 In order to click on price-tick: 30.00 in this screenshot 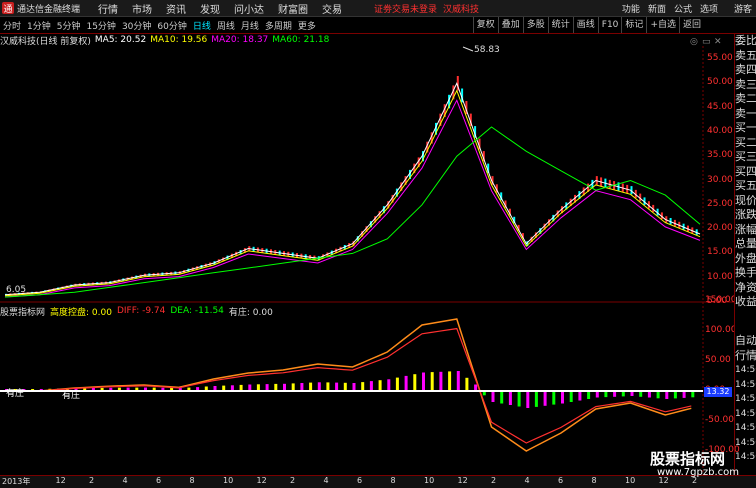, I will do `click(720, 179)`.